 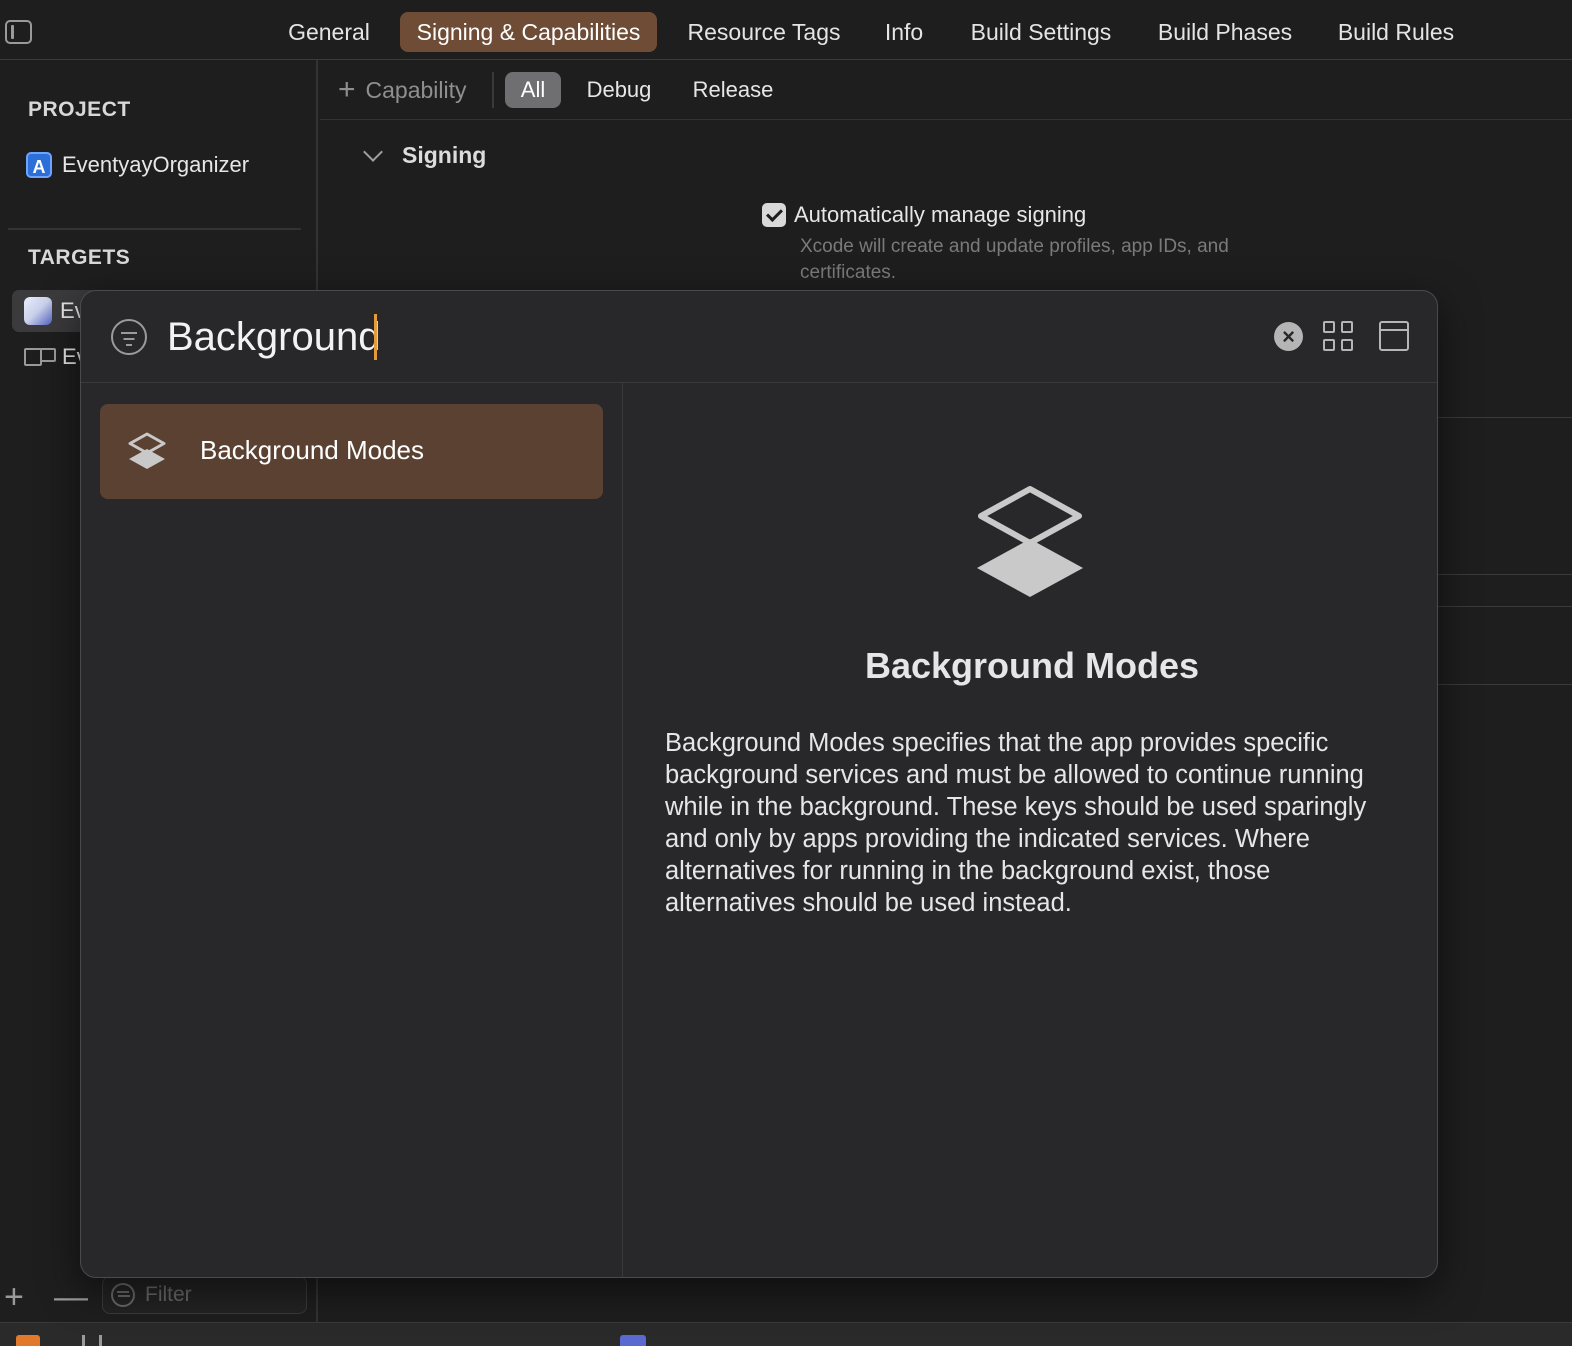 I want to click on segment-all: All, so click(x=533, y=90).